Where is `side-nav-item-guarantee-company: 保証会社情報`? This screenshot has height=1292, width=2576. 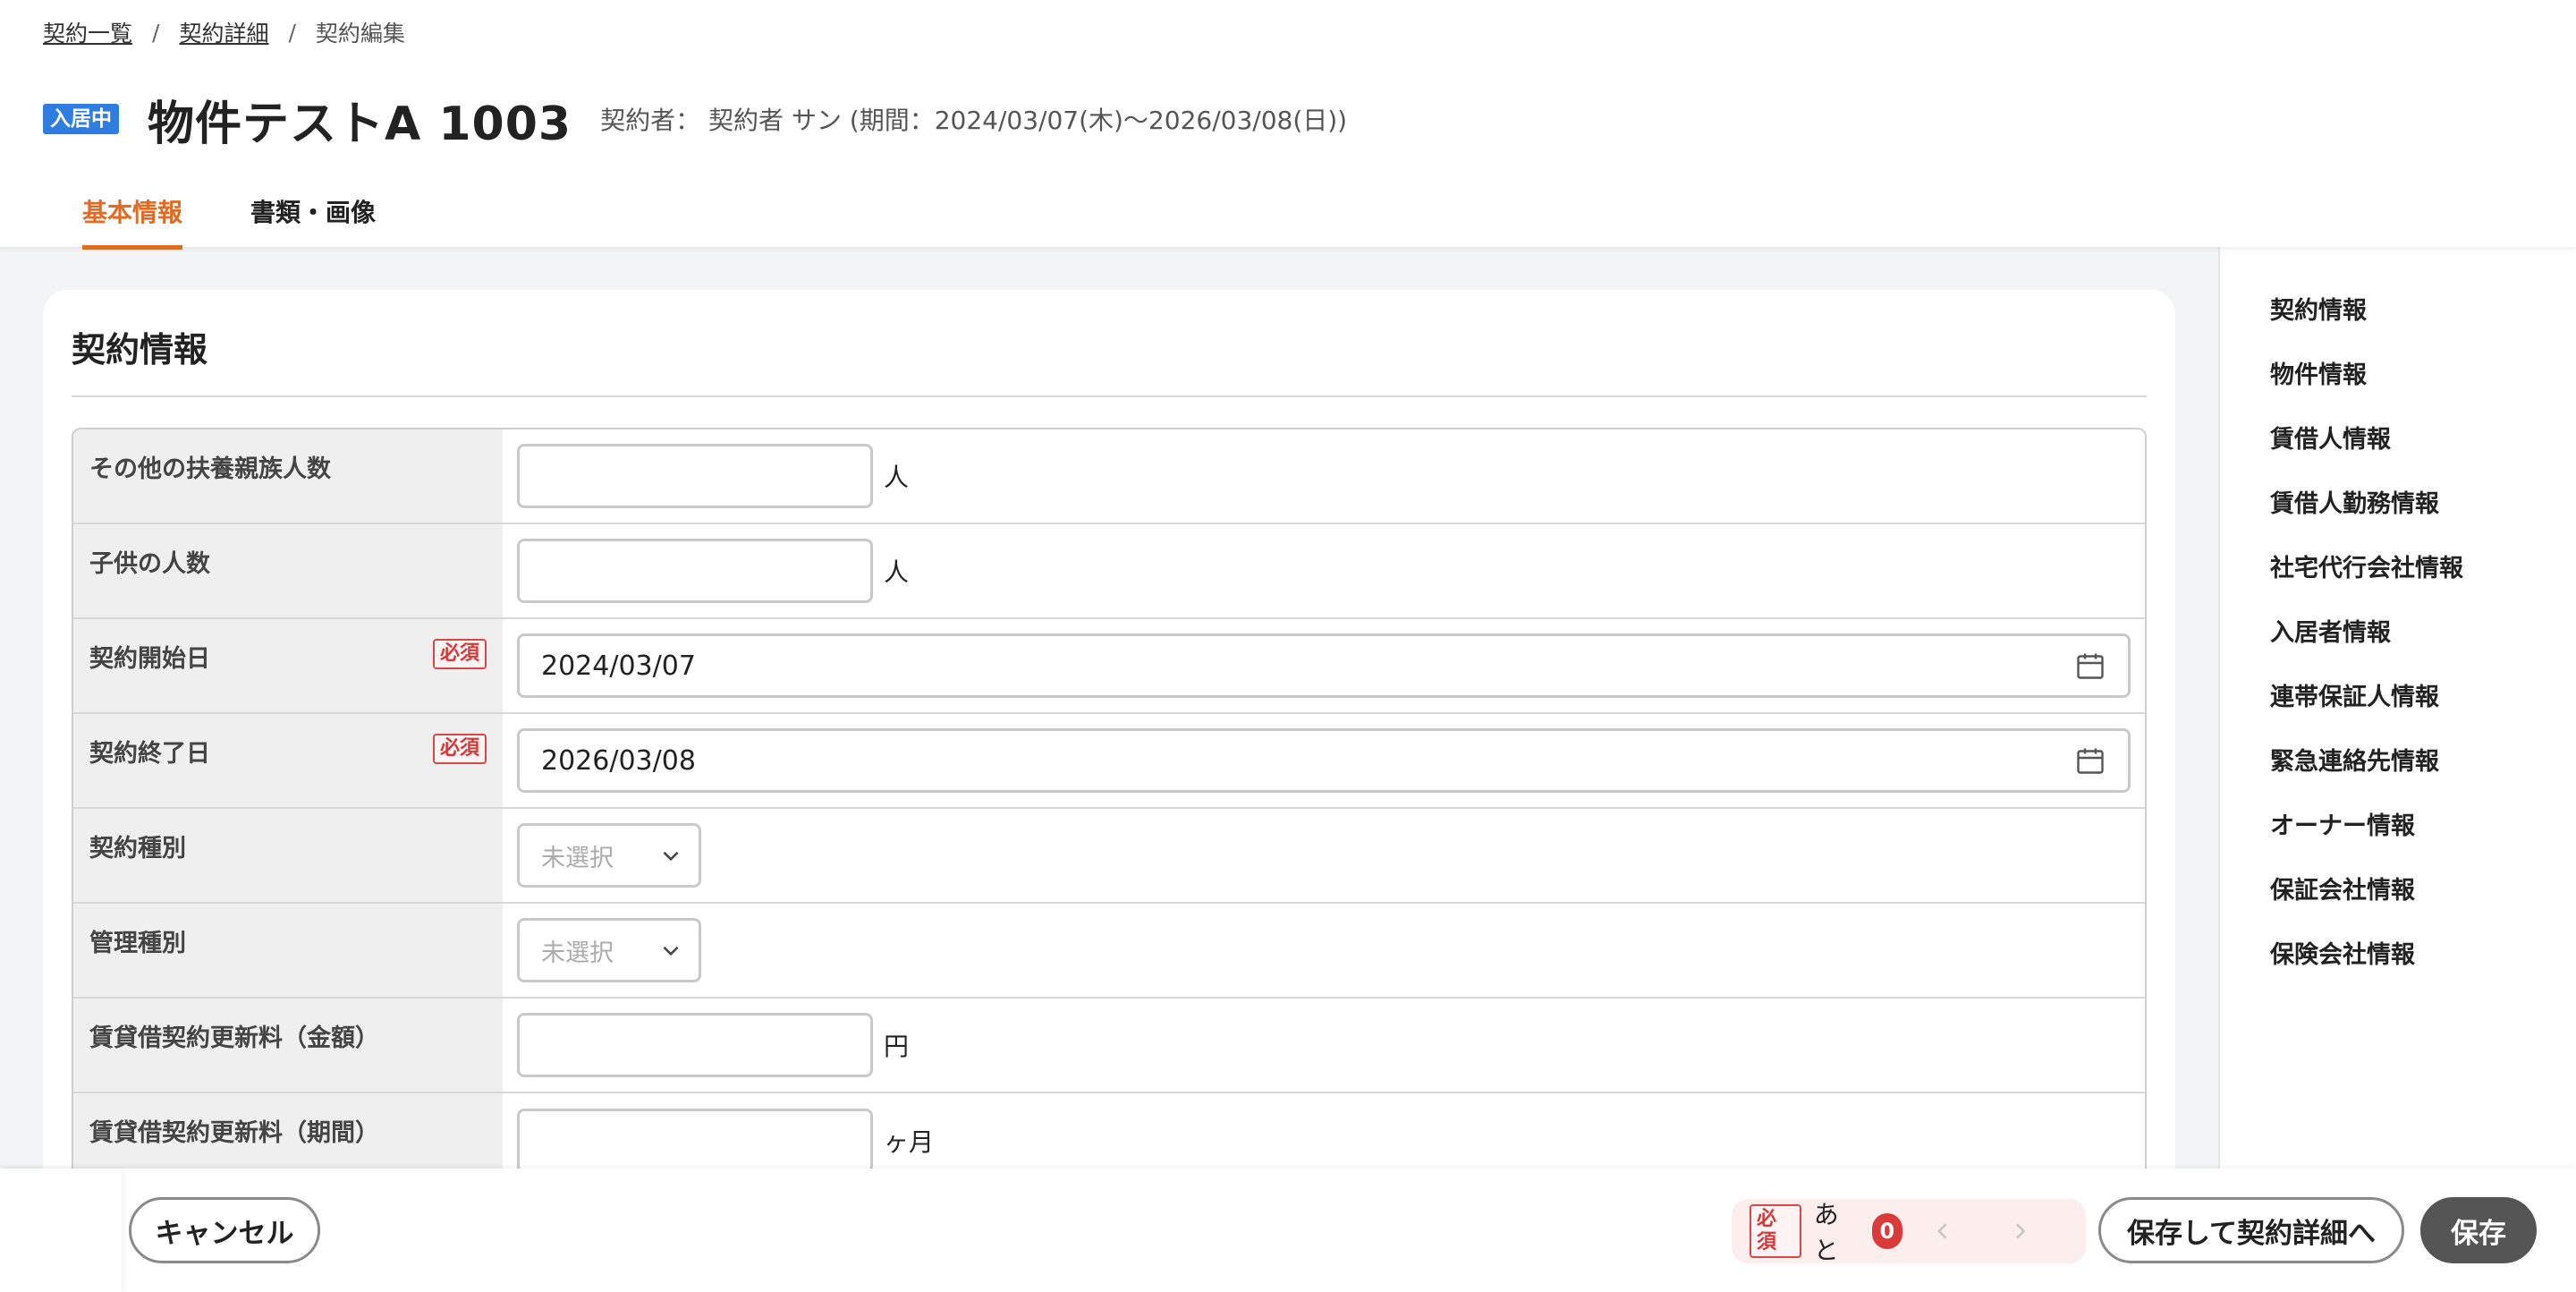
side-nav-item-guarantee-company: 保証会社情報 is located at coordinates (2366, 905).